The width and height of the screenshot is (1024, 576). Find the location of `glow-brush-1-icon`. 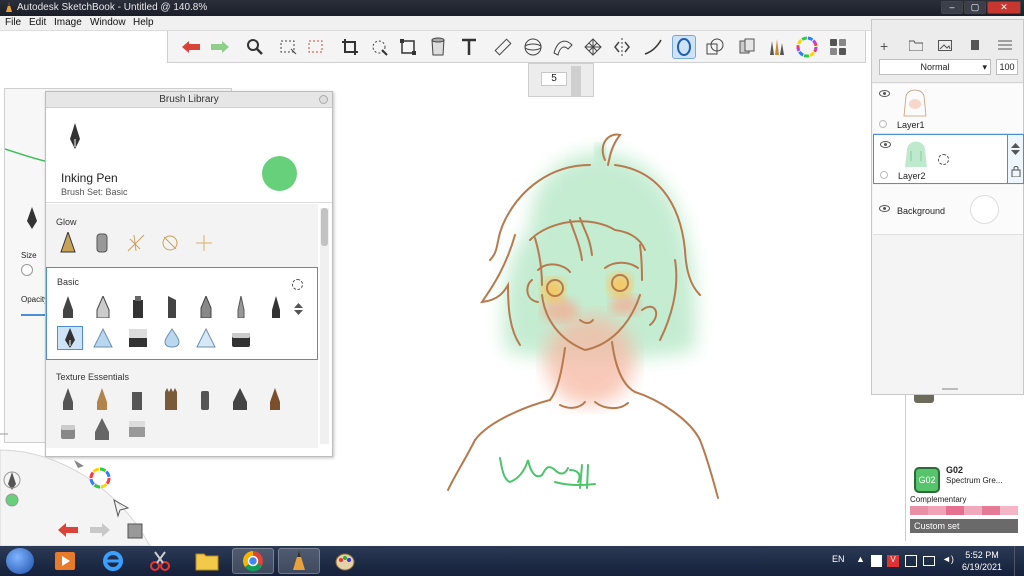

glow-brush-1-icon is located at coordinates (68, 243).